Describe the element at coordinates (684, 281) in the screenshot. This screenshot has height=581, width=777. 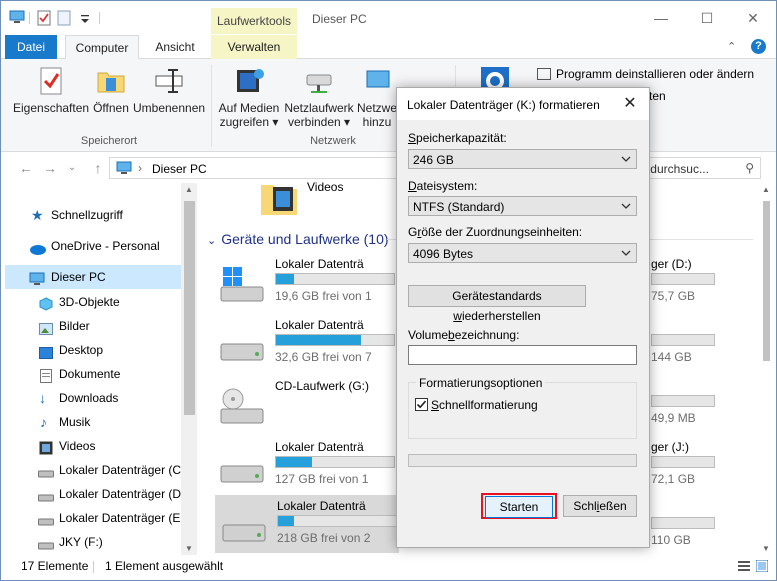
I see `drive-right-1: ger (D:) 75,7 GB` at that location.